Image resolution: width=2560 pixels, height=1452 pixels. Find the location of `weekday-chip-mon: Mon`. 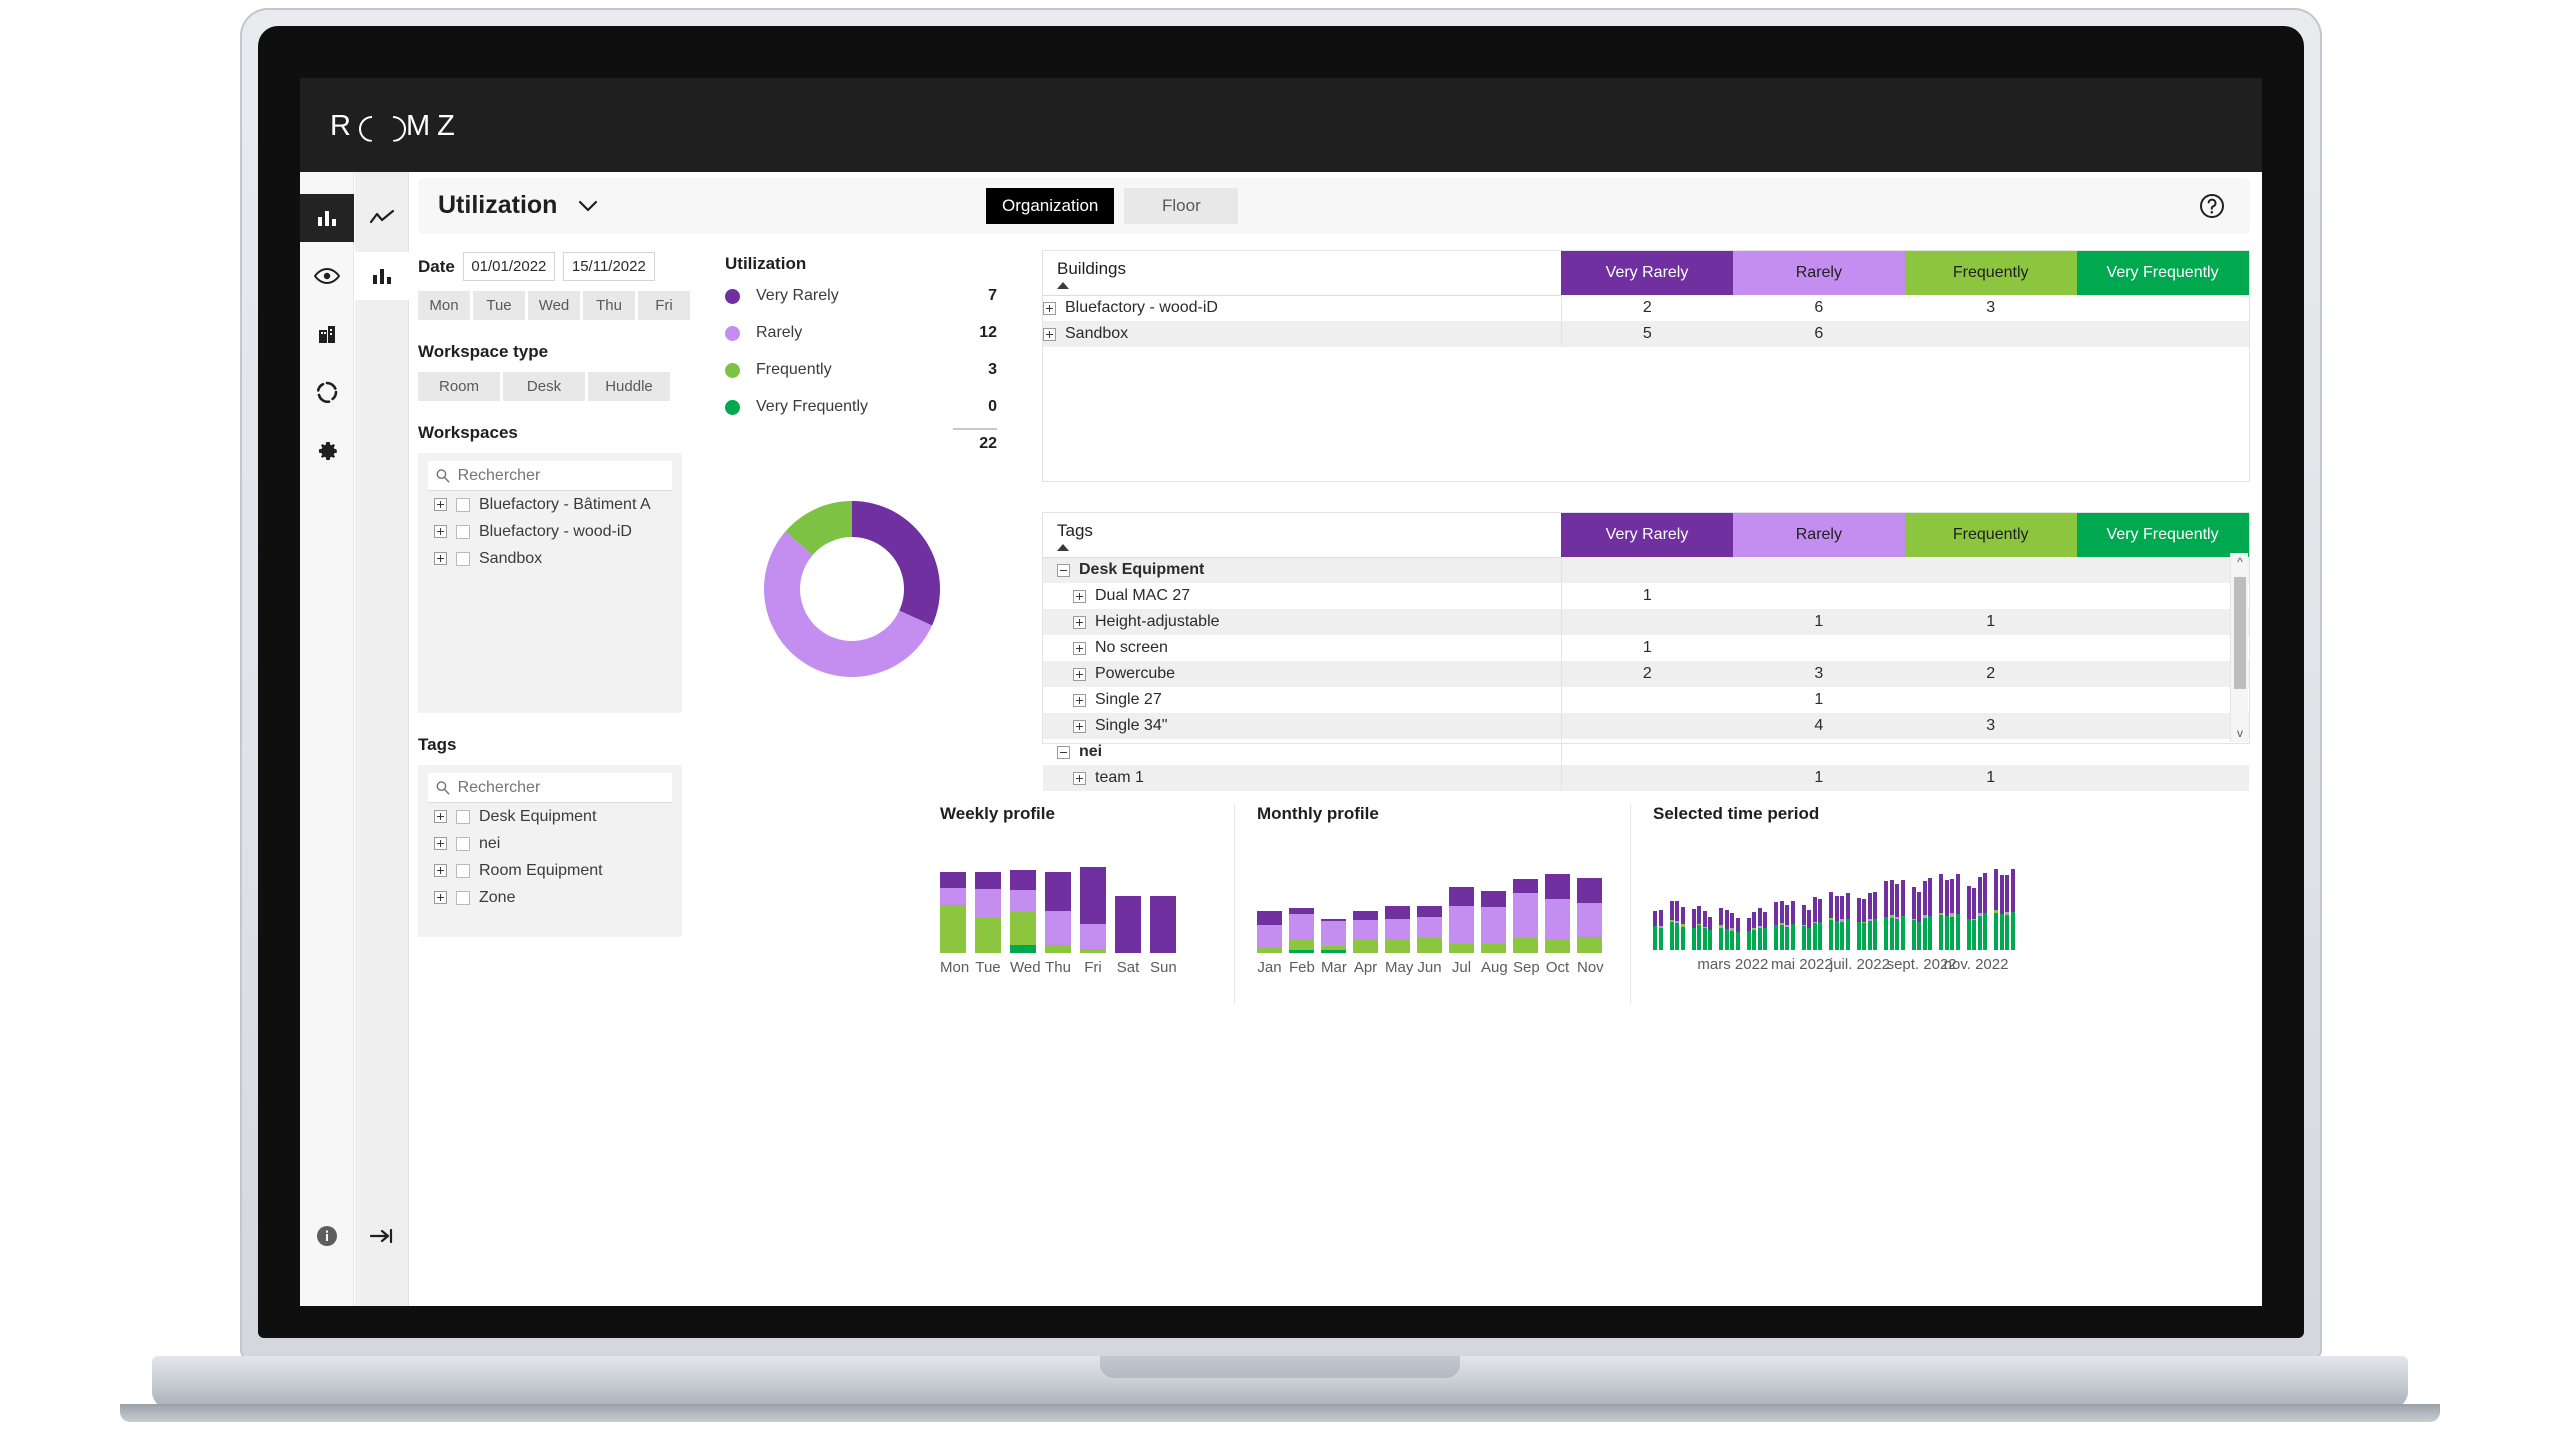

weekday-chip-mon: Mon is located at coordinates (444, 305).